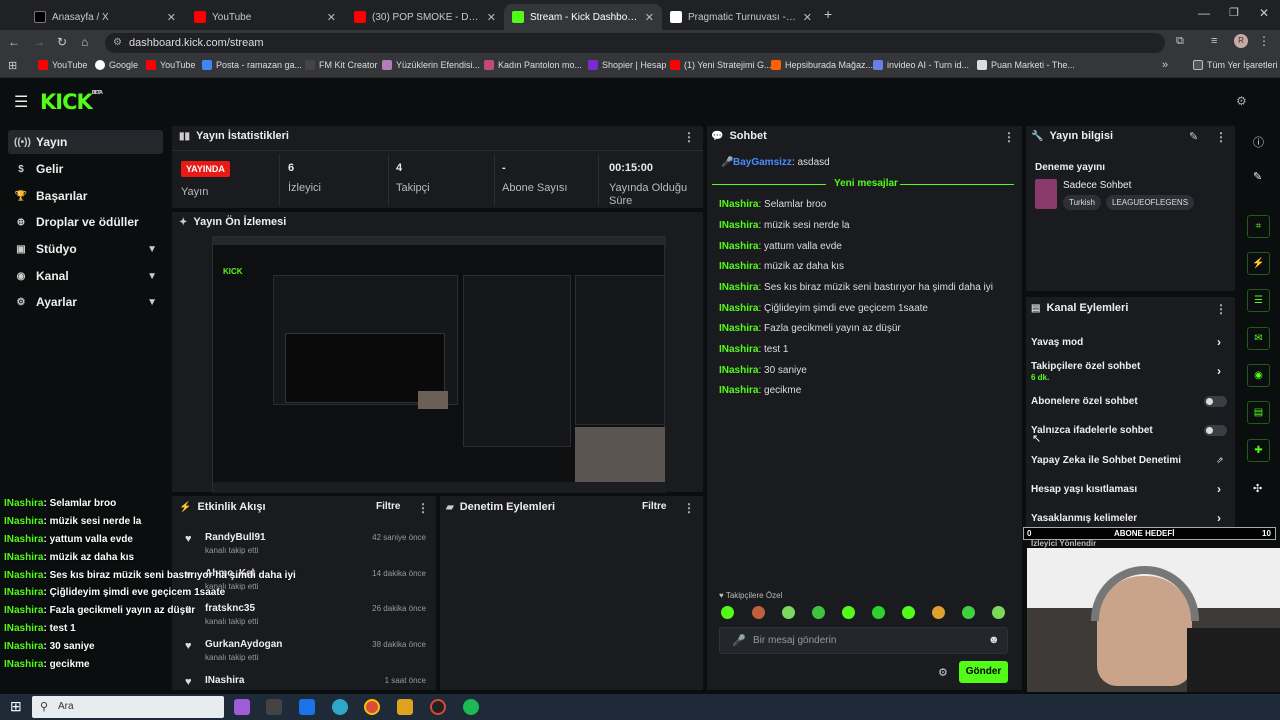 This screenshot has width=1280, height=720. Describe the element at coordinates (14, 42) in the screenshot. I see `back-icon: ←` at that location.